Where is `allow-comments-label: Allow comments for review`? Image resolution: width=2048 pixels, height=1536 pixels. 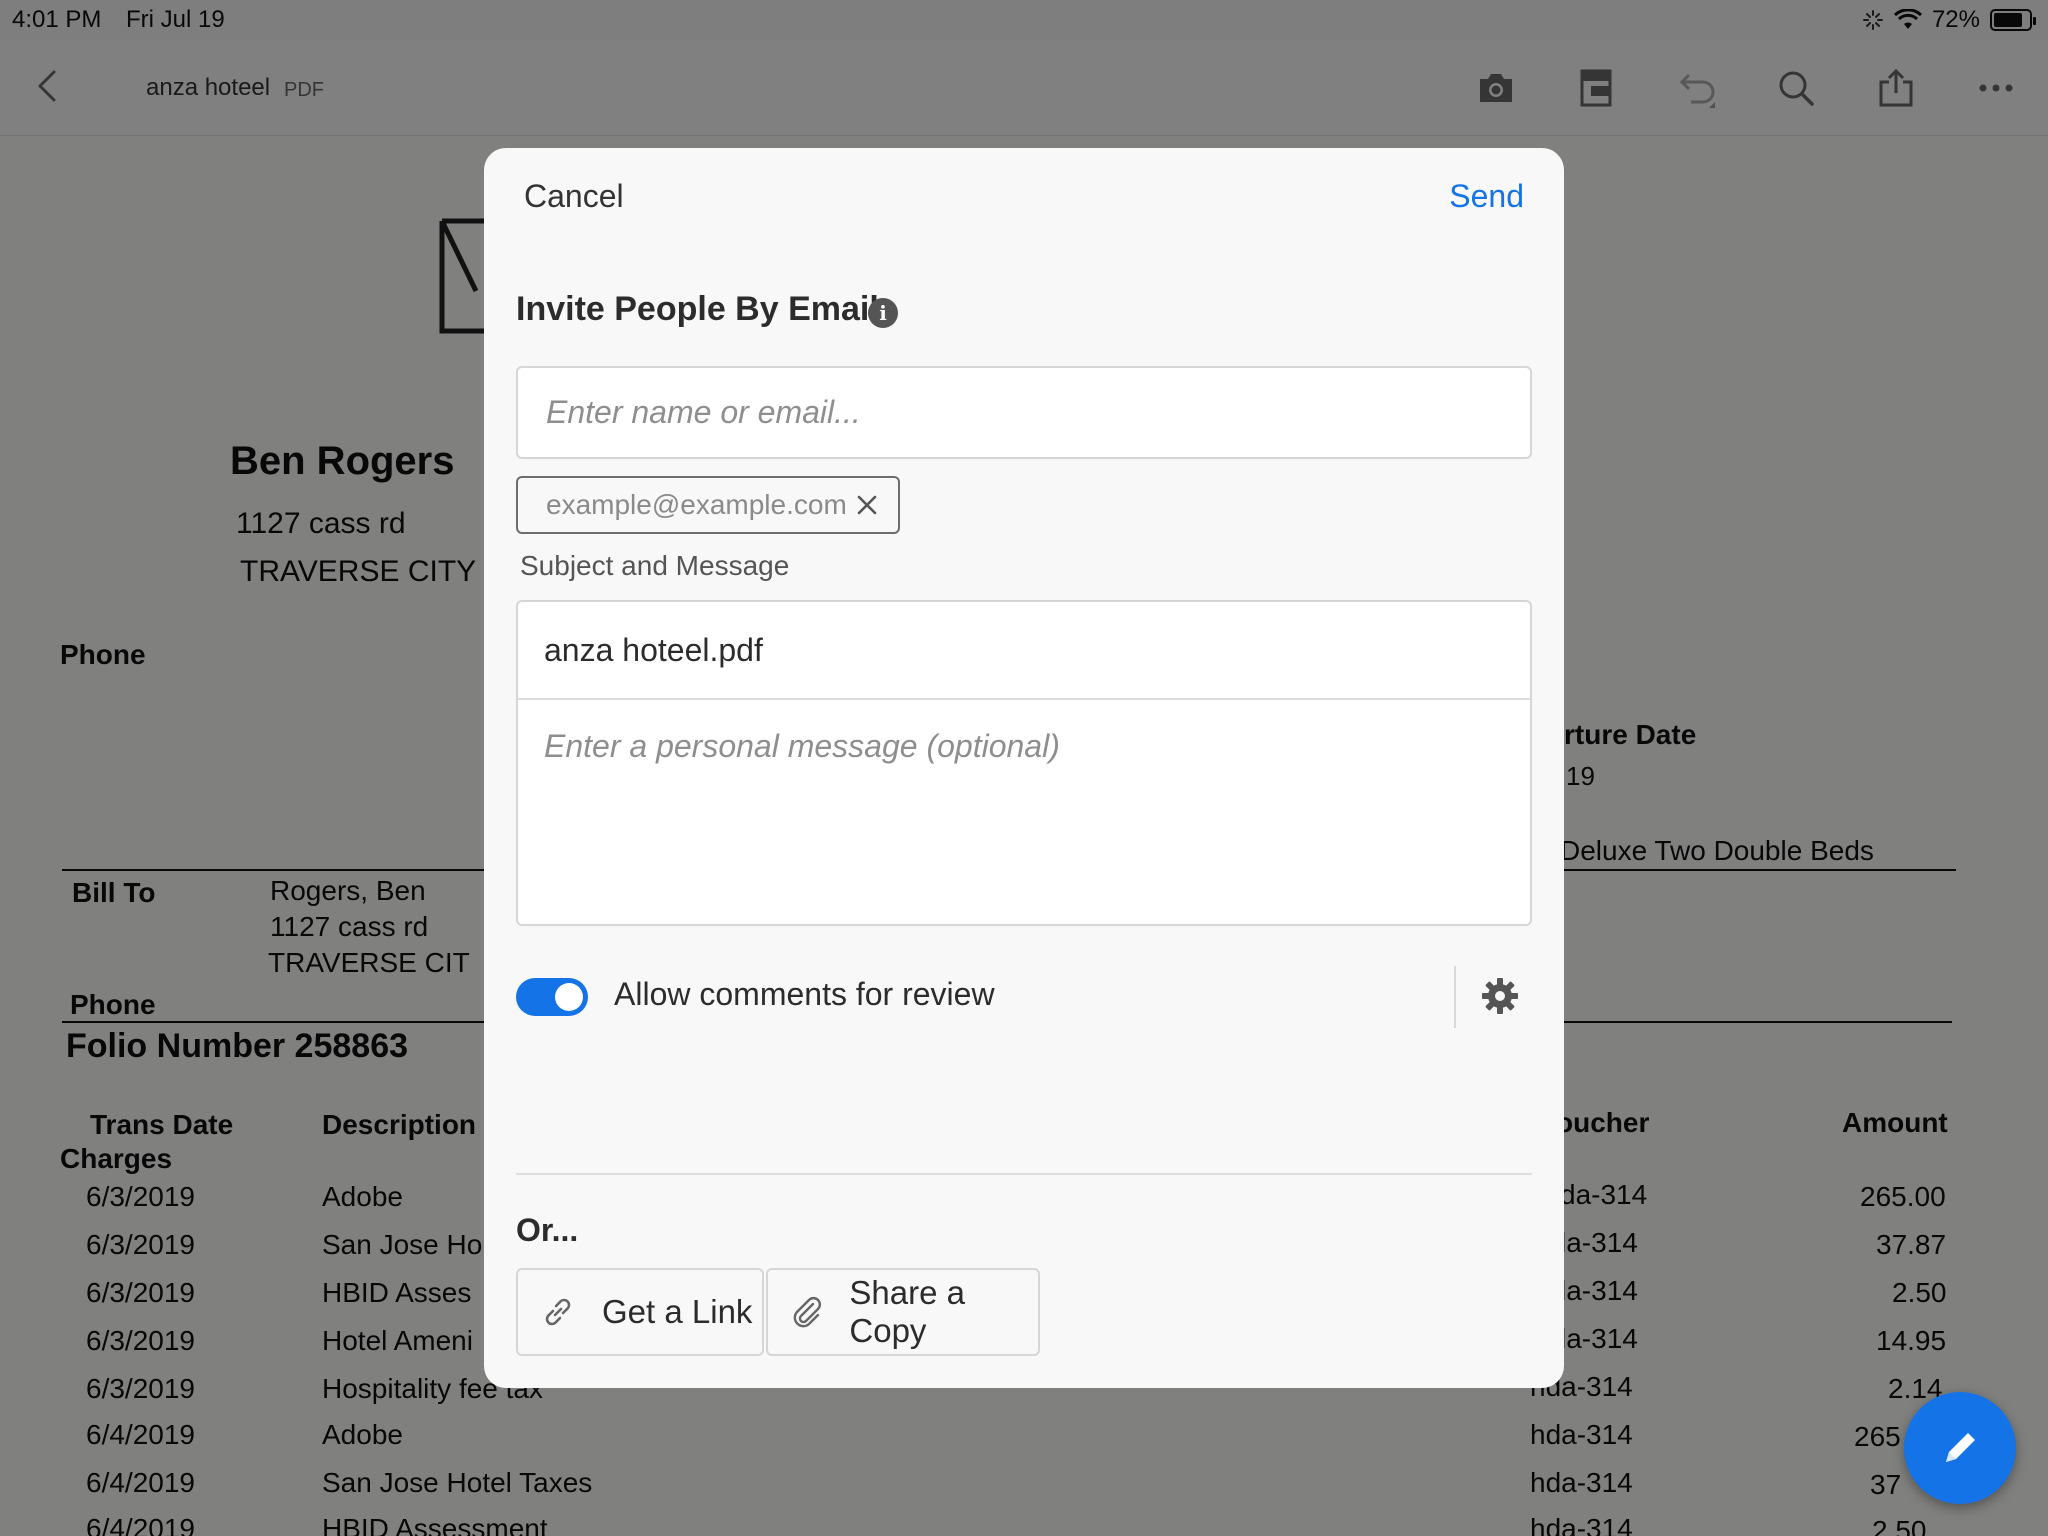 allow-comments-label: Allow comments for review is located at coordinates (804, 994).